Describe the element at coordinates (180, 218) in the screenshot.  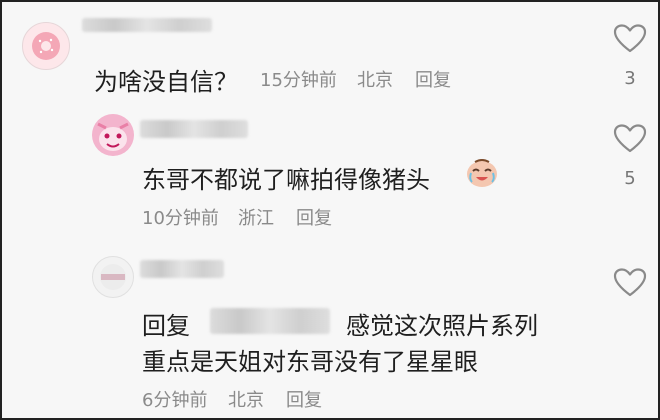
I see `comment-time: 10分钟前` at that location.